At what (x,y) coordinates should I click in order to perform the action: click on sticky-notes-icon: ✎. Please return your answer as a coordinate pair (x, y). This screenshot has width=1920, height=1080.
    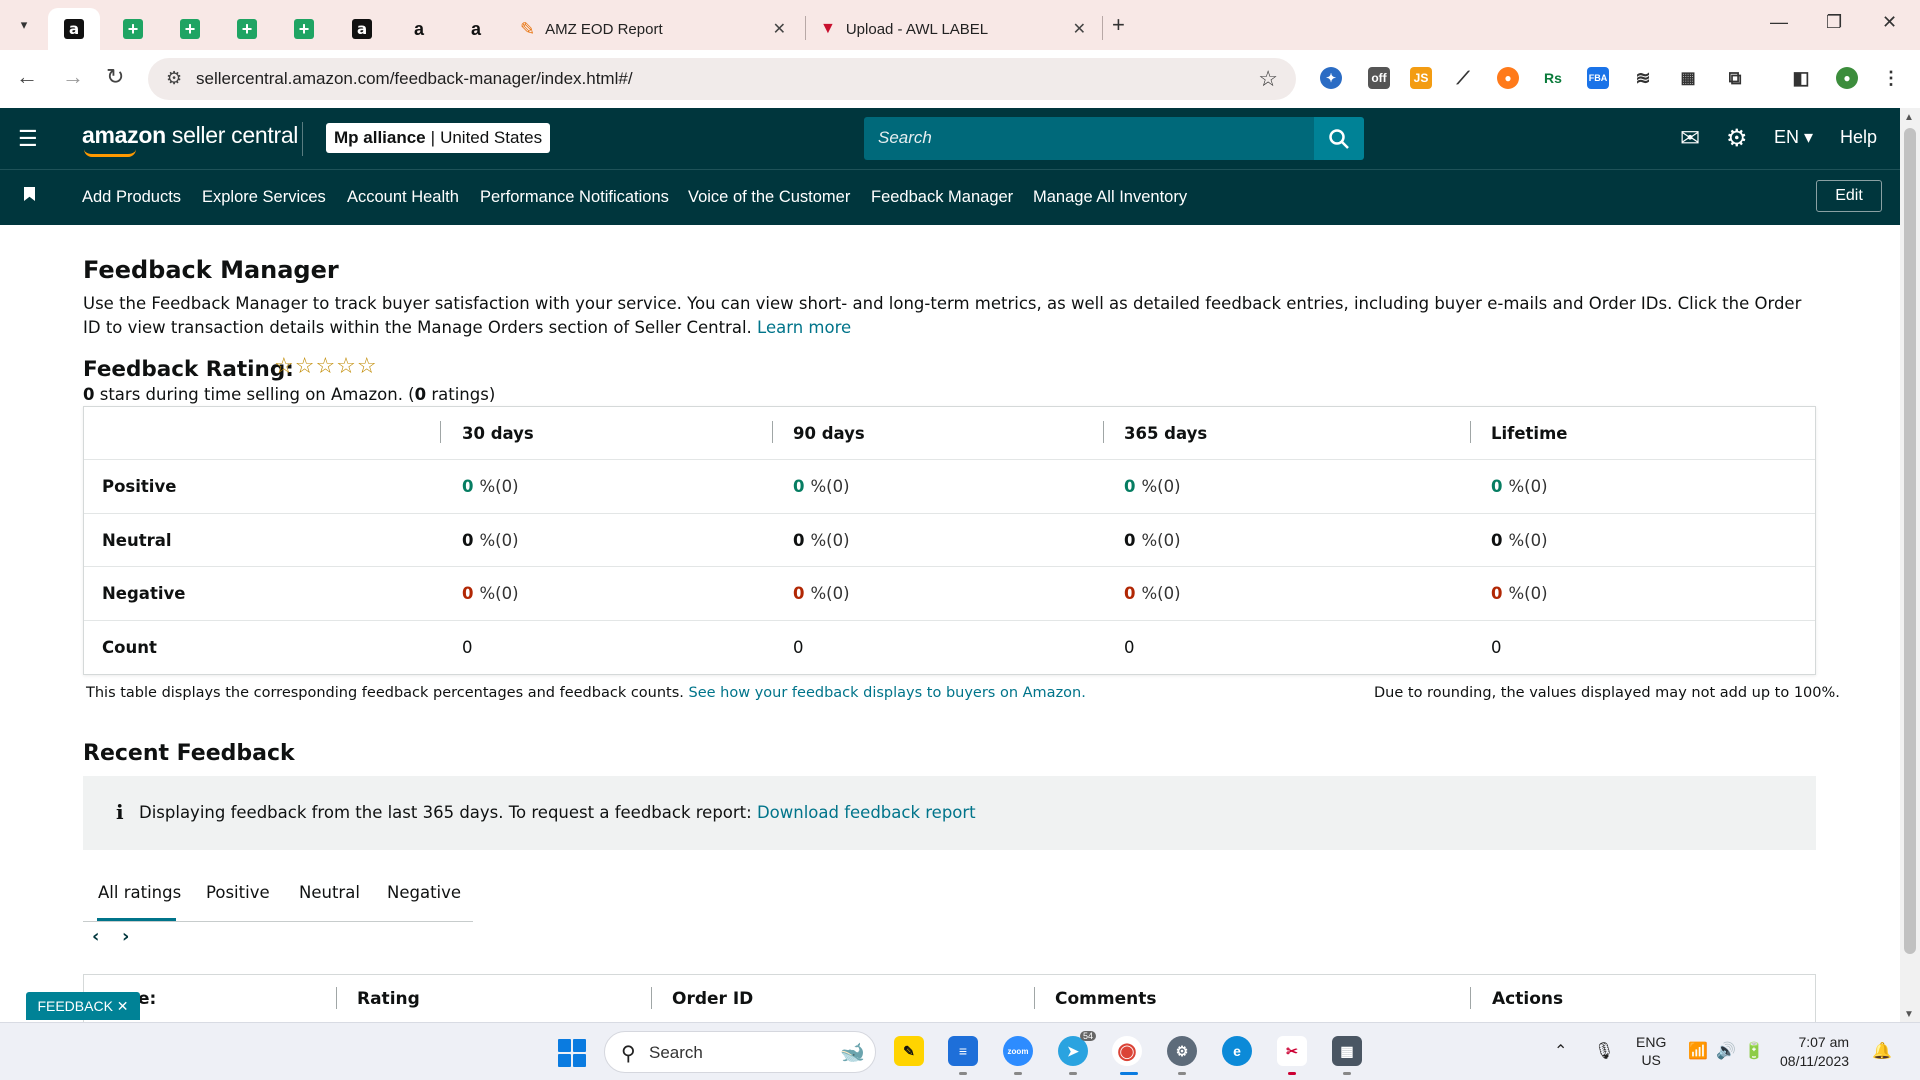
    Looking at the image, I should click on (909, 1051).